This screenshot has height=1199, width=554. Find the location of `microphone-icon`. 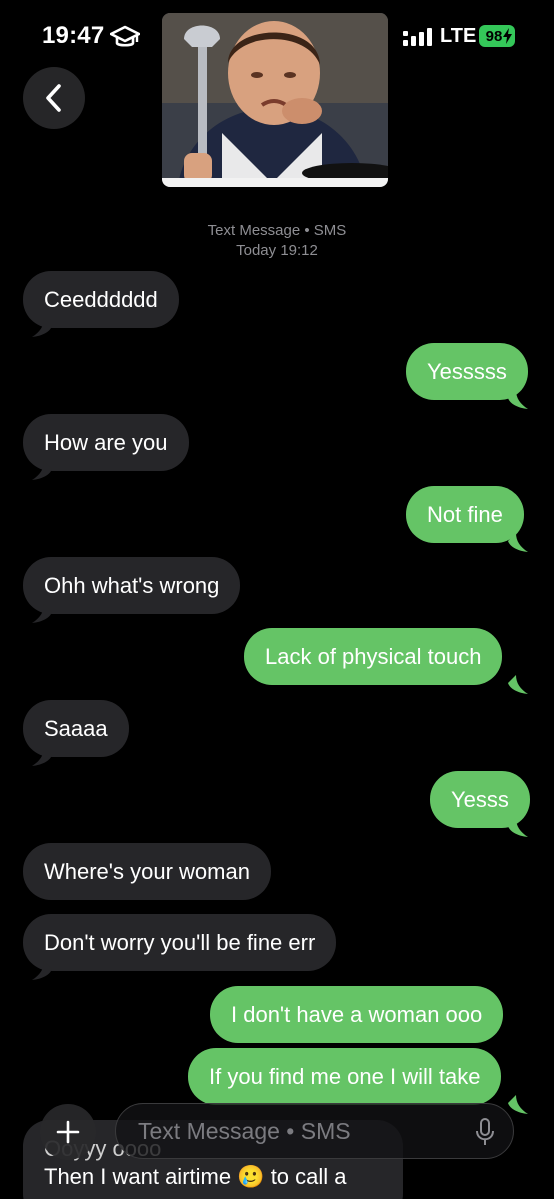

microphone-icon is located at coordinates (485, 1132).